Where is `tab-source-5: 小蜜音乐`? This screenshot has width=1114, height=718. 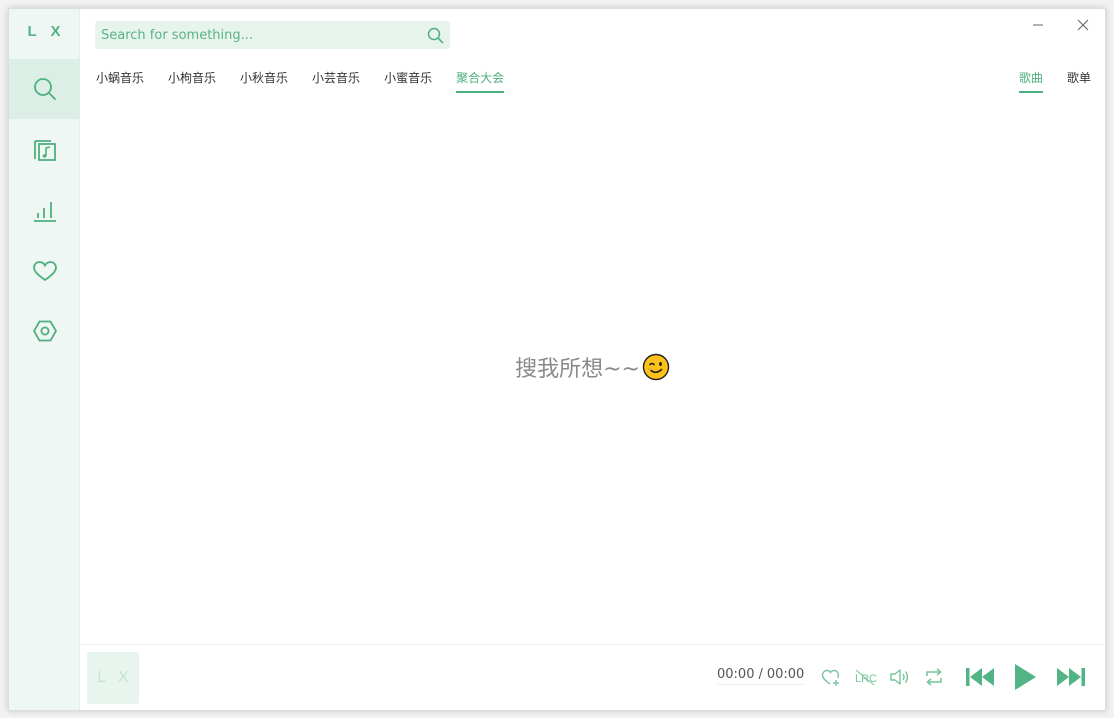 tab-source-5: 小蜜音乐 is located at coordinates (408, 81).